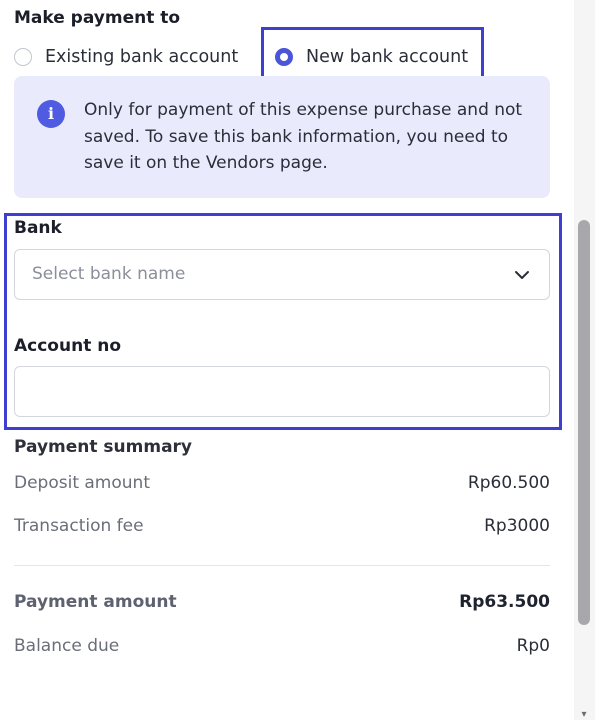 Image resolution: width=595 pixels, height=720 pixels. What do you see at coordinates (584, 715) in the screenshot?
I see `scroll-down-arrow-icon: ▾` at bounding box center [584, 715].